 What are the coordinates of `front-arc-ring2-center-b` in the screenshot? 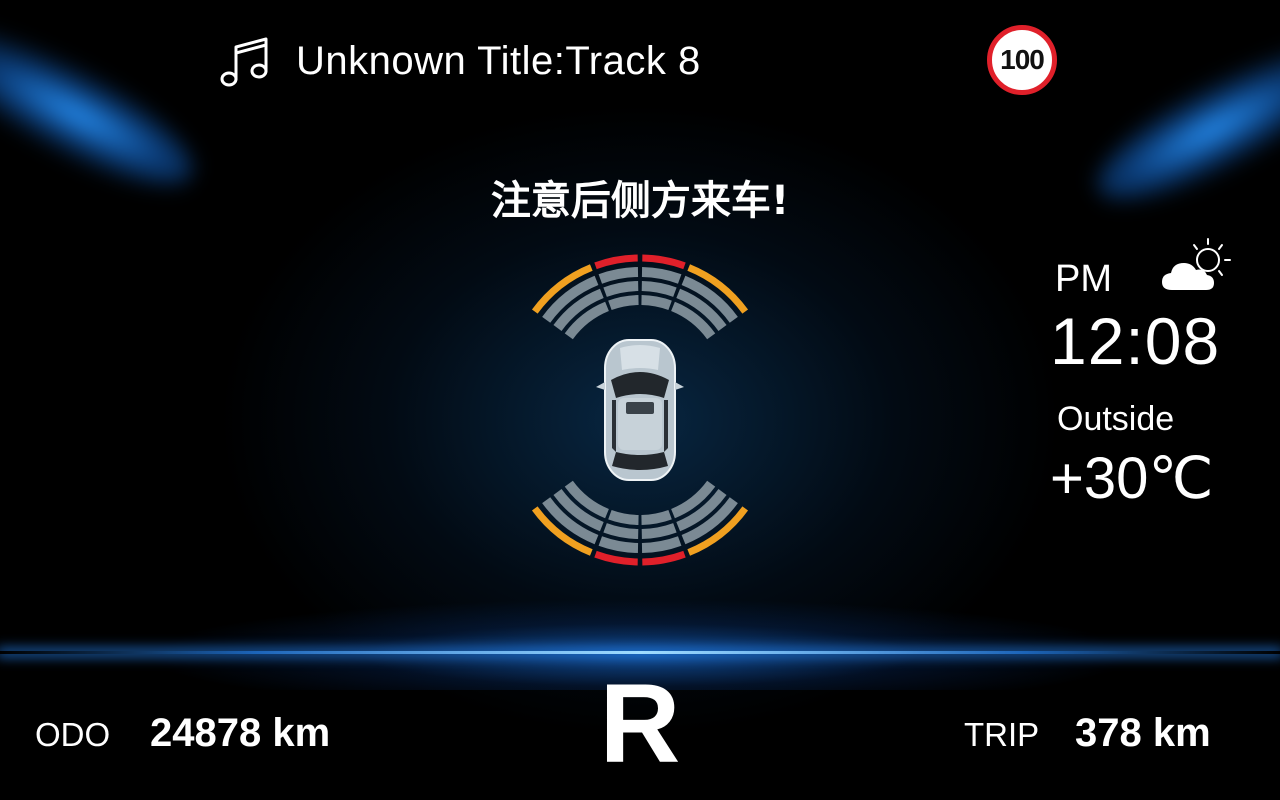 It's located at (661, 275).